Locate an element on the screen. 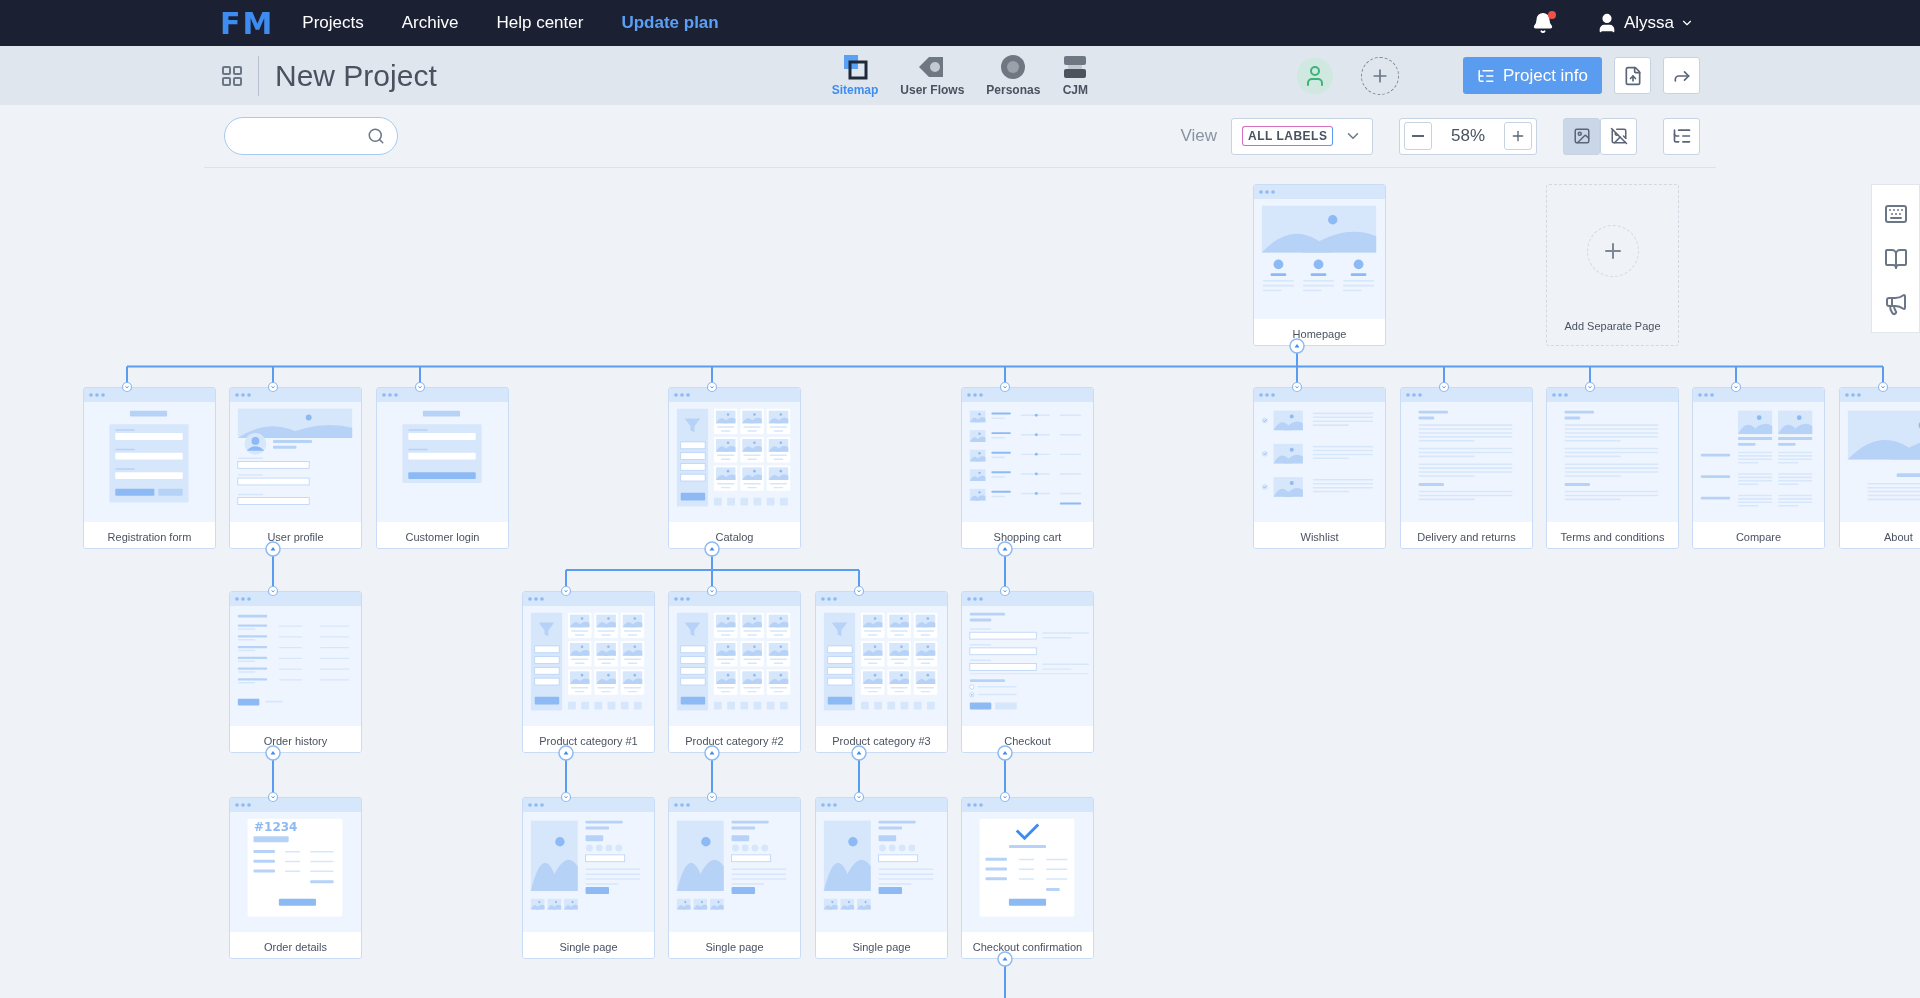 The width and height of the screenshot is (1920, 998). page-label: About is located at coordinates (1880, 535).